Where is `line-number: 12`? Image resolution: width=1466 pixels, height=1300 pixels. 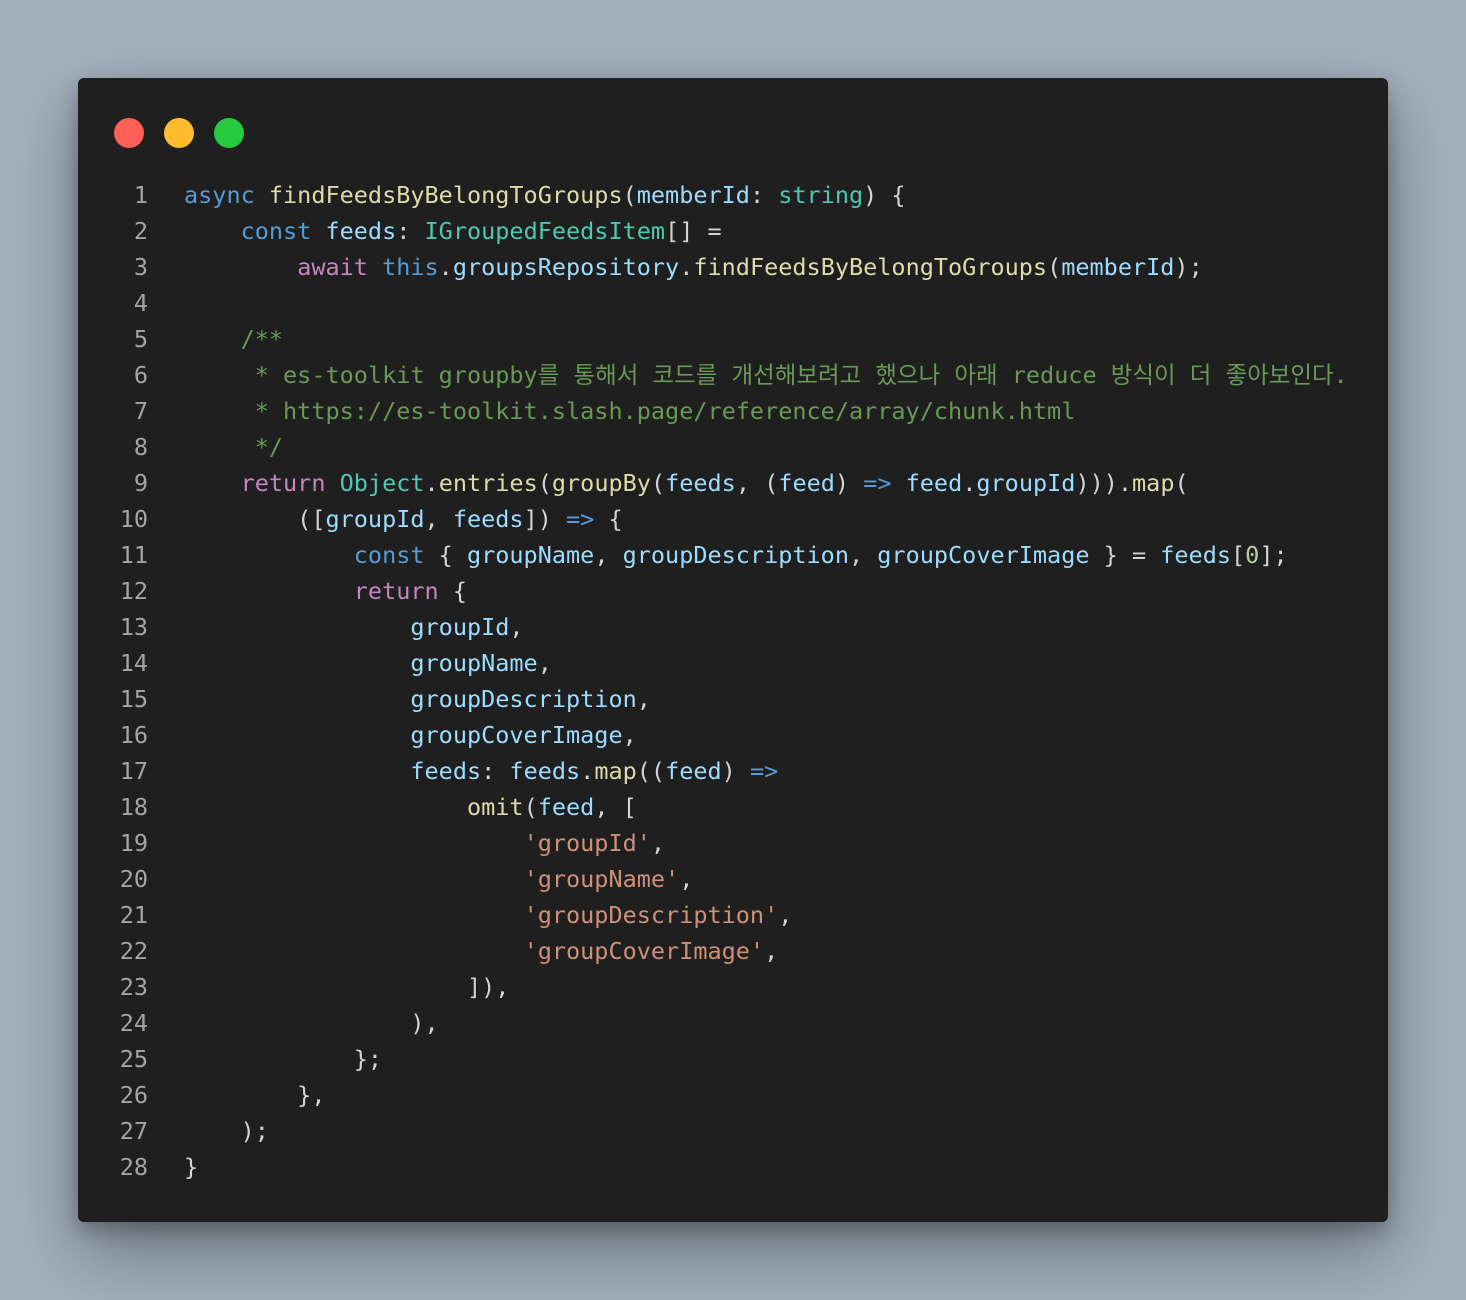 line-number: 12 is located at coordinates (133, 591).